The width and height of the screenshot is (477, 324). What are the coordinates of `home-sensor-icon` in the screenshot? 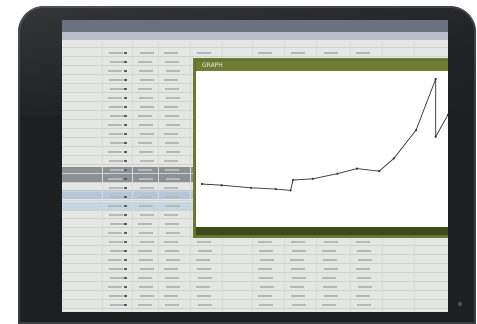 It's located at (460, 304).